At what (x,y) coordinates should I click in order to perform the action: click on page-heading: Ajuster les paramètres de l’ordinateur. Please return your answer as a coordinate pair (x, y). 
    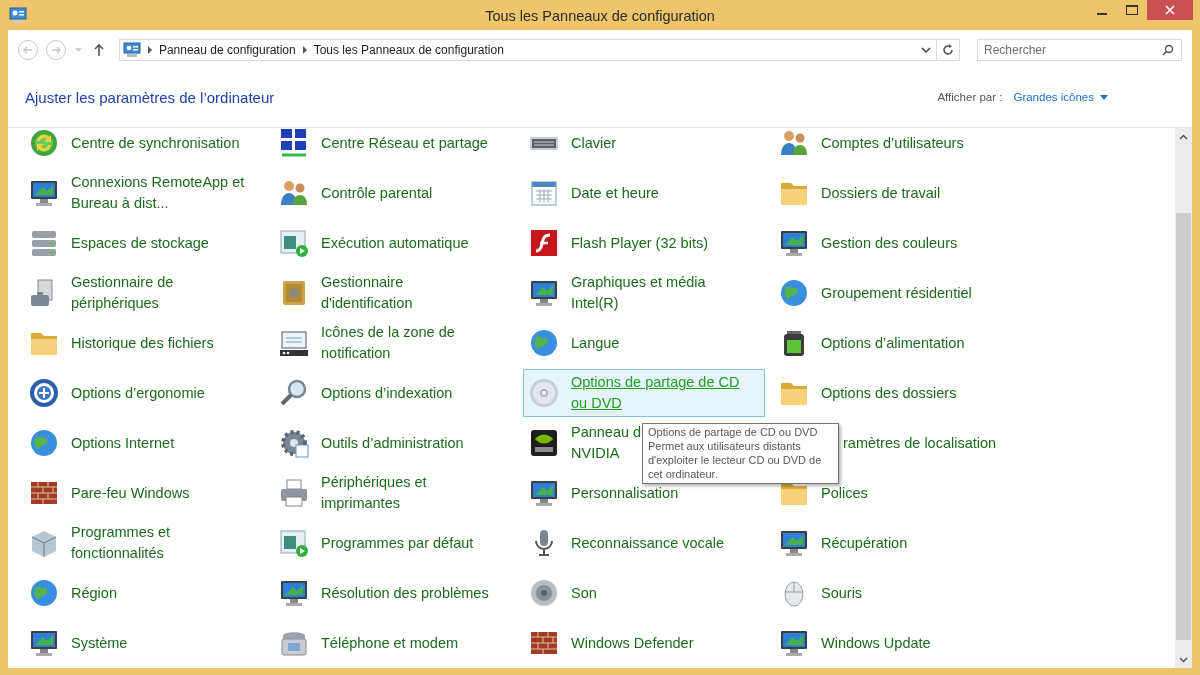
    Looking at the image, I should click on (150, 97).